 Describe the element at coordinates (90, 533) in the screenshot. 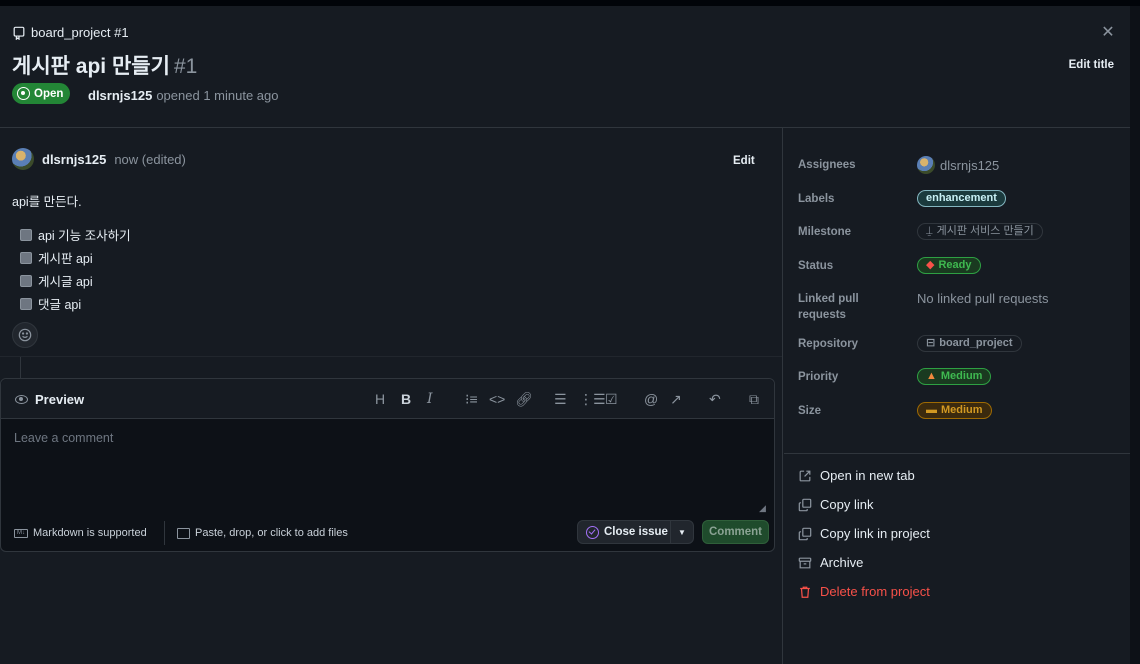

I see `markdown-note-label: Markdown is supported` at that location.